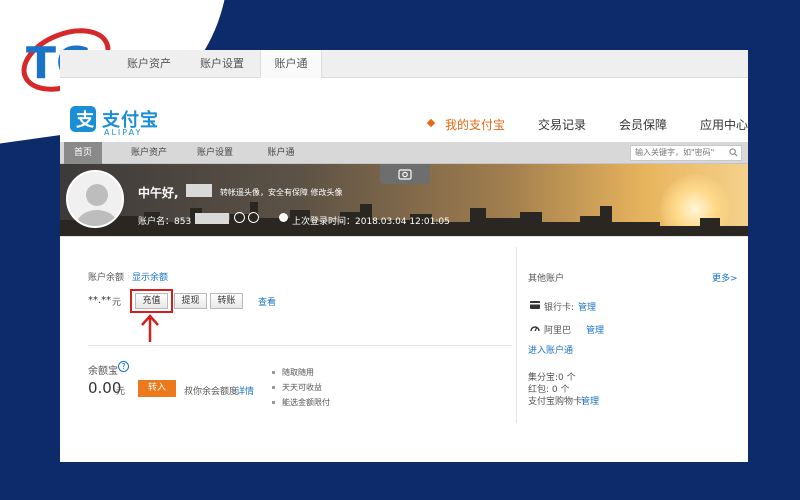 The image size is (800, 500). I want to click on search-placeholder: 输入关键字，如"密码", so click(675, 152).